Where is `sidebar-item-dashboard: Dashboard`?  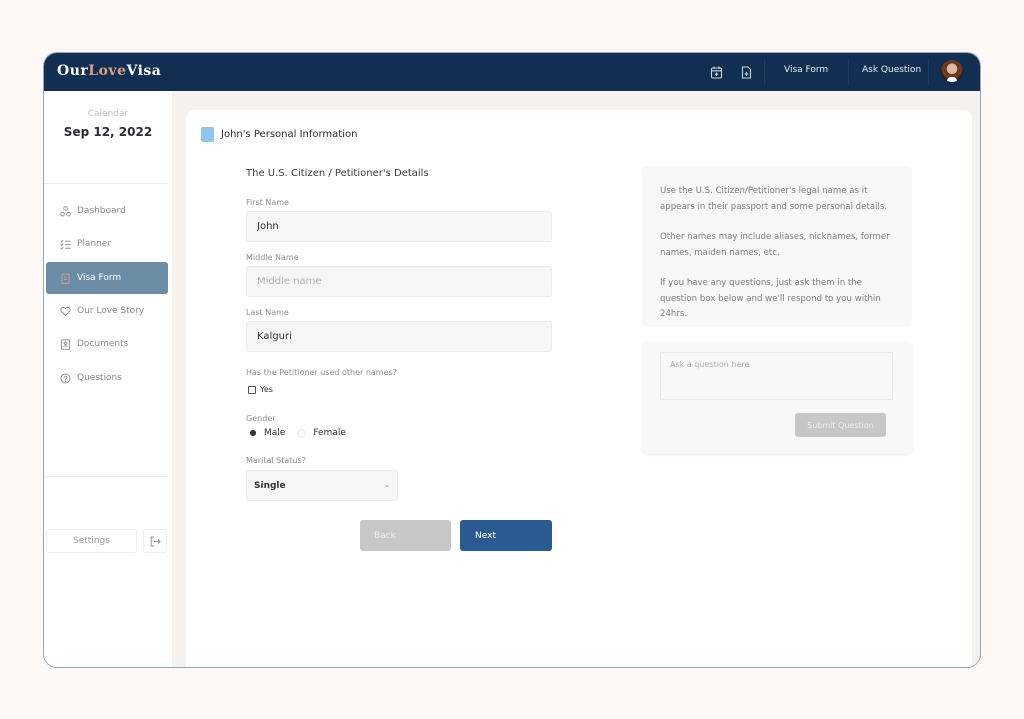 sidebar-item-dashboard: Dashboard is located at coordinates (107, 211).